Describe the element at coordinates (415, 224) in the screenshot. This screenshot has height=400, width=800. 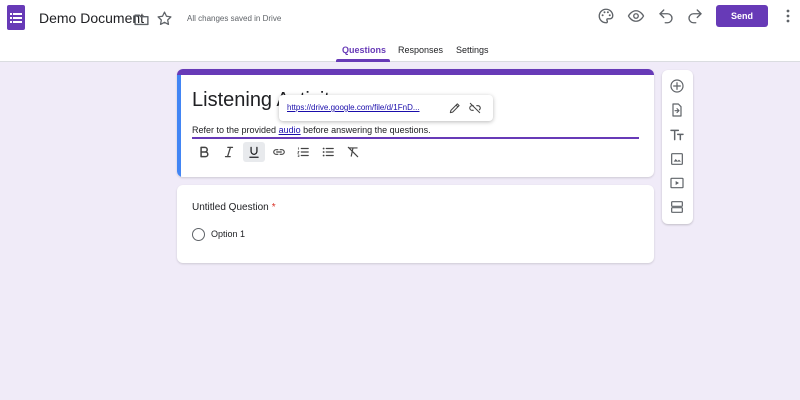
I see `question-card: Untitled Question * Option 1` at that location.